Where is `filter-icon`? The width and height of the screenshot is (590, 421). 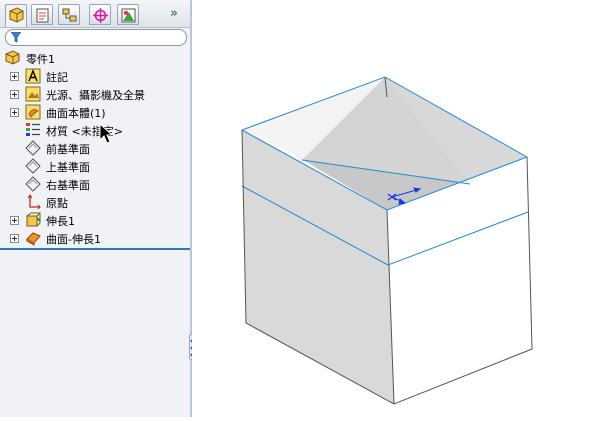
filter-icon is located at coordinates (16, 37).